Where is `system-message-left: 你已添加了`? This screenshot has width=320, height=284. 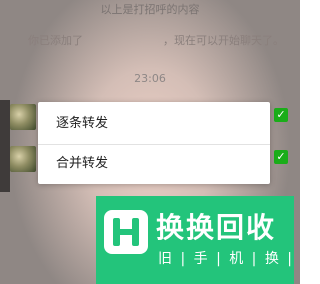
system-message-left: 你已添加了 is located at coordinates (55, 40).